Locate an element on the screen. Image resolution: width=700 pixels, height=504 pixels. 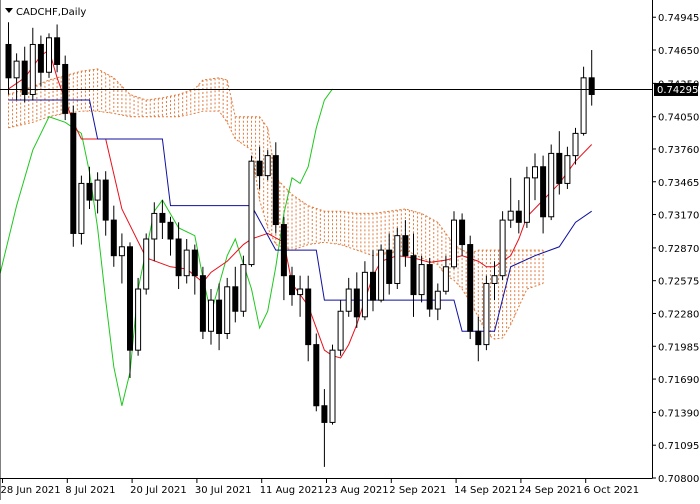
chart-title: CADCHF,Daily is located at coordinates (45, 12).